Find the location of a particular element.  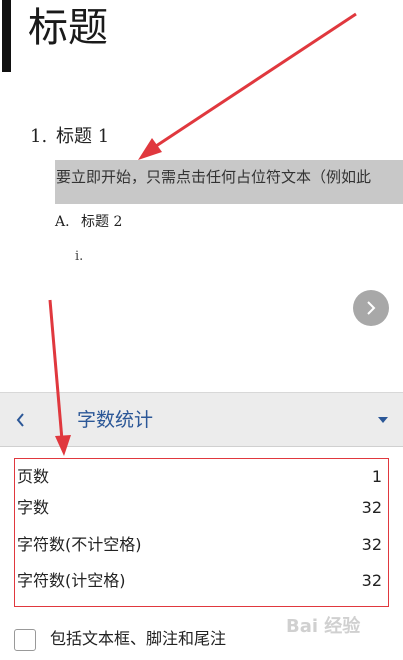

selected-placeholder-text: 要立即开始，只需点击任何占位符文本（例如此 is located at coordinates (229, 182).